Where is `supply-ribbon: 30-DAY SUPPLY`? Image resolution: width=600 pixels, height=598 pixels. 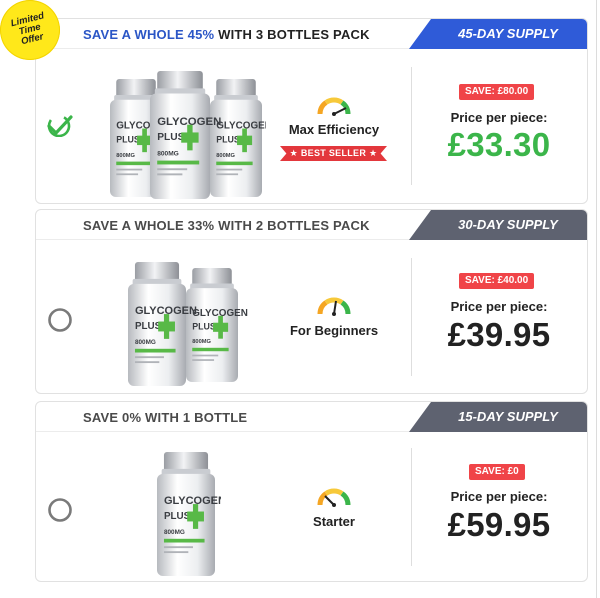 supply-ribbon: 30-DAY SUPPLY is located at coordinates (498, 225).